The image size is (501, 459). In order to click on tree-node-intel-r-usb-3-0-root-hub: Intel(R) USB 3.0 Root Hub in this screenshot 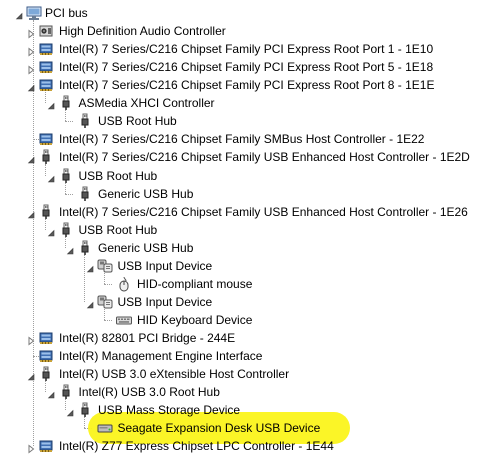, I will do `click(250, 392)`.